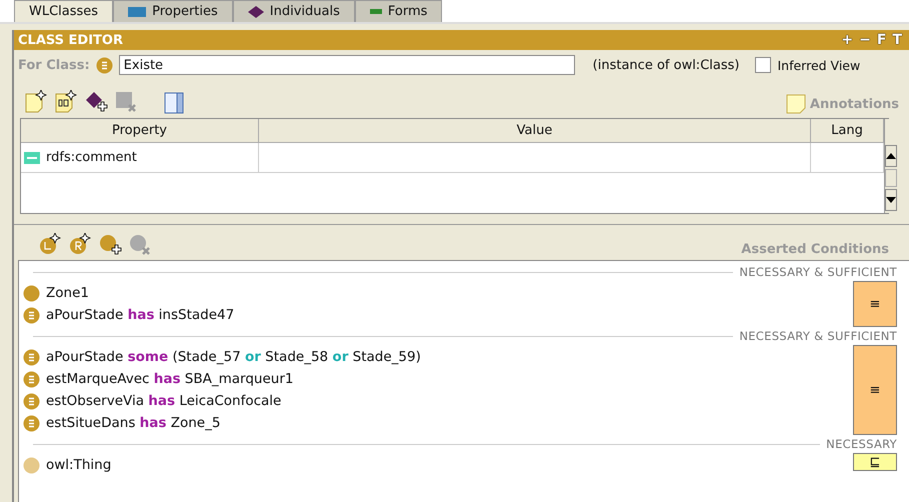 The height and width of the screenshot is (502, 909). What do you see at coordinates (818, 65) in the screenshot?
I see `inferred-view-label: Inferred View` at bounding box center [818, 65].